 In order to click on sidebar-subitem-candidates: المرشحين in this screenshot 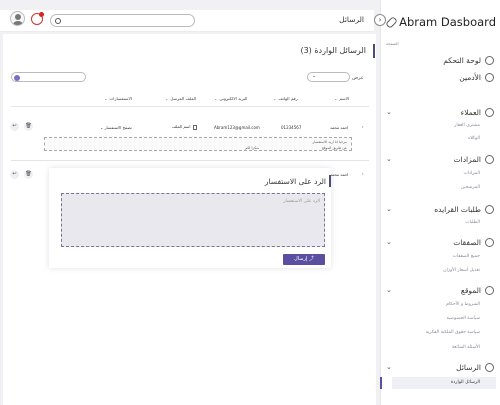, I will do `click(432, 187)`.